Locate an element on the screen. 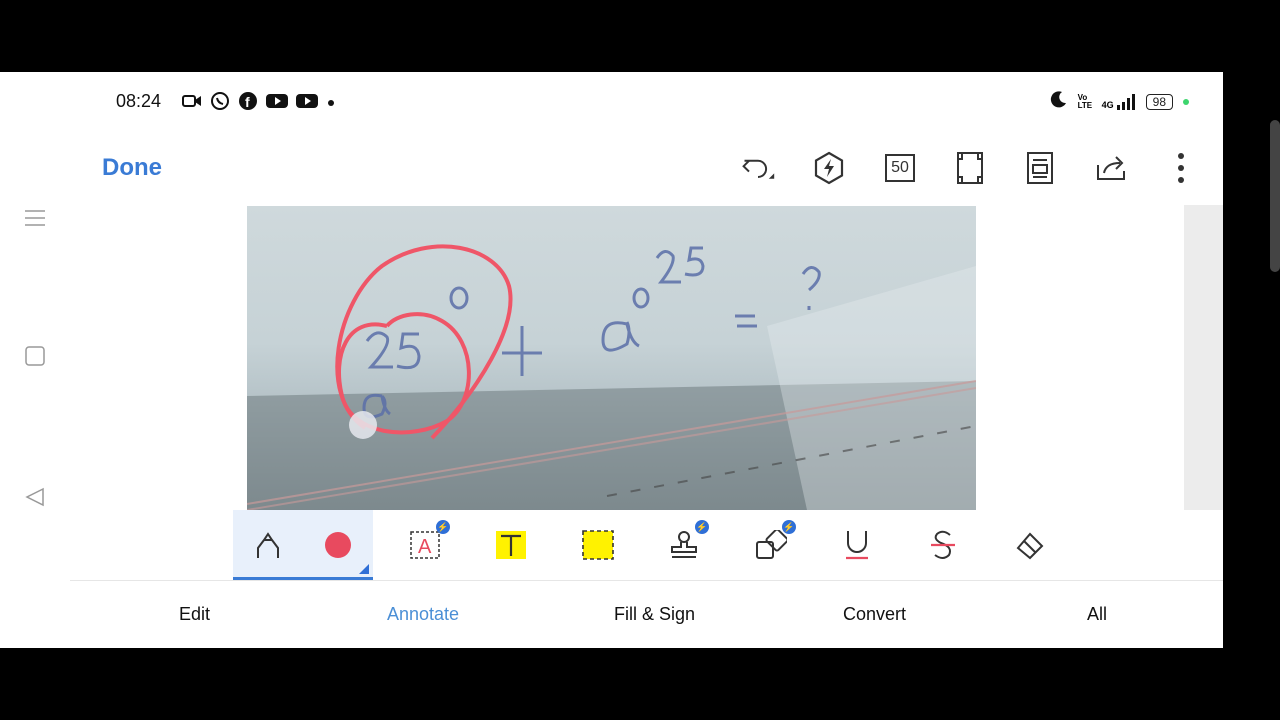 The image size is (1280, 720). ai-bolt-icon is located at coordinates (829, 168).